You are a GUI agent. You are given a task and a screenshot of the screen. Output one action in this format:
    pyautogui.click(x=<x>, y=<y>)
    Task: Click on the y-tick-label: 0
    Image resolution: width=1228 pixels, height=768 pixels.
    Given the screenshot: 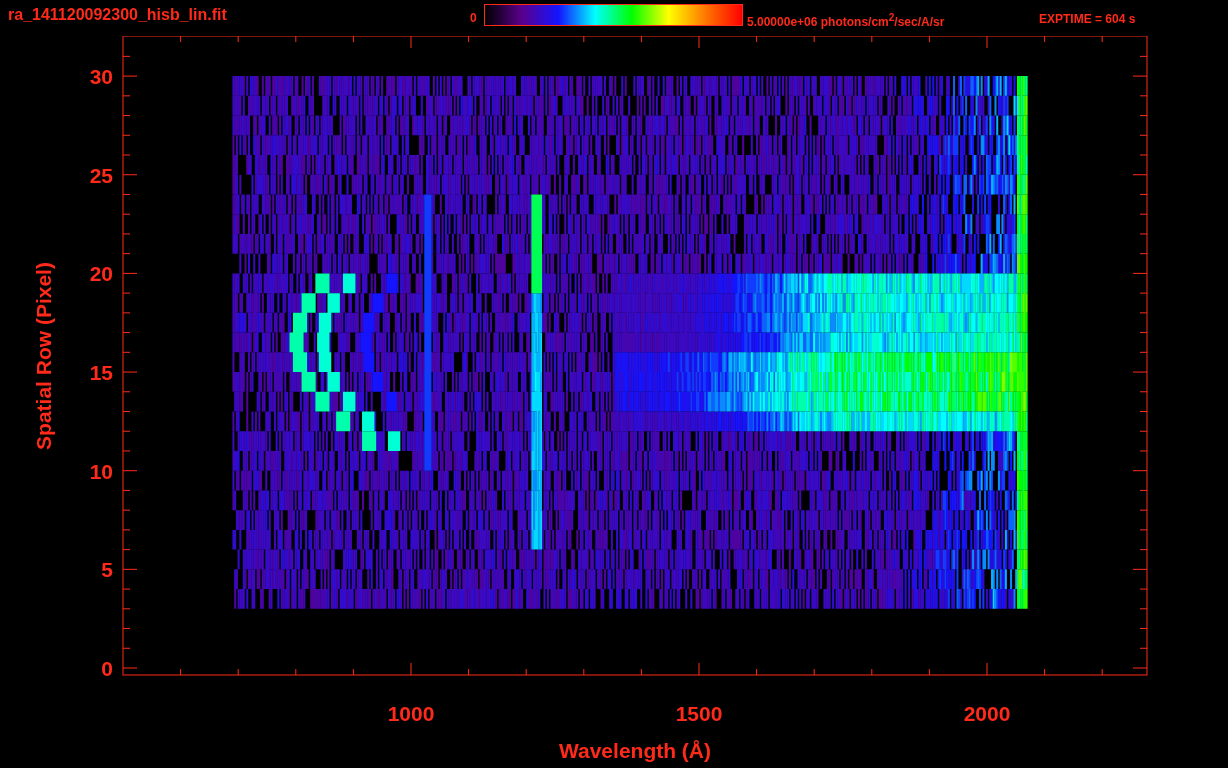 What is the action you would take?
    pyautogui.click(x=107, y=668)
    